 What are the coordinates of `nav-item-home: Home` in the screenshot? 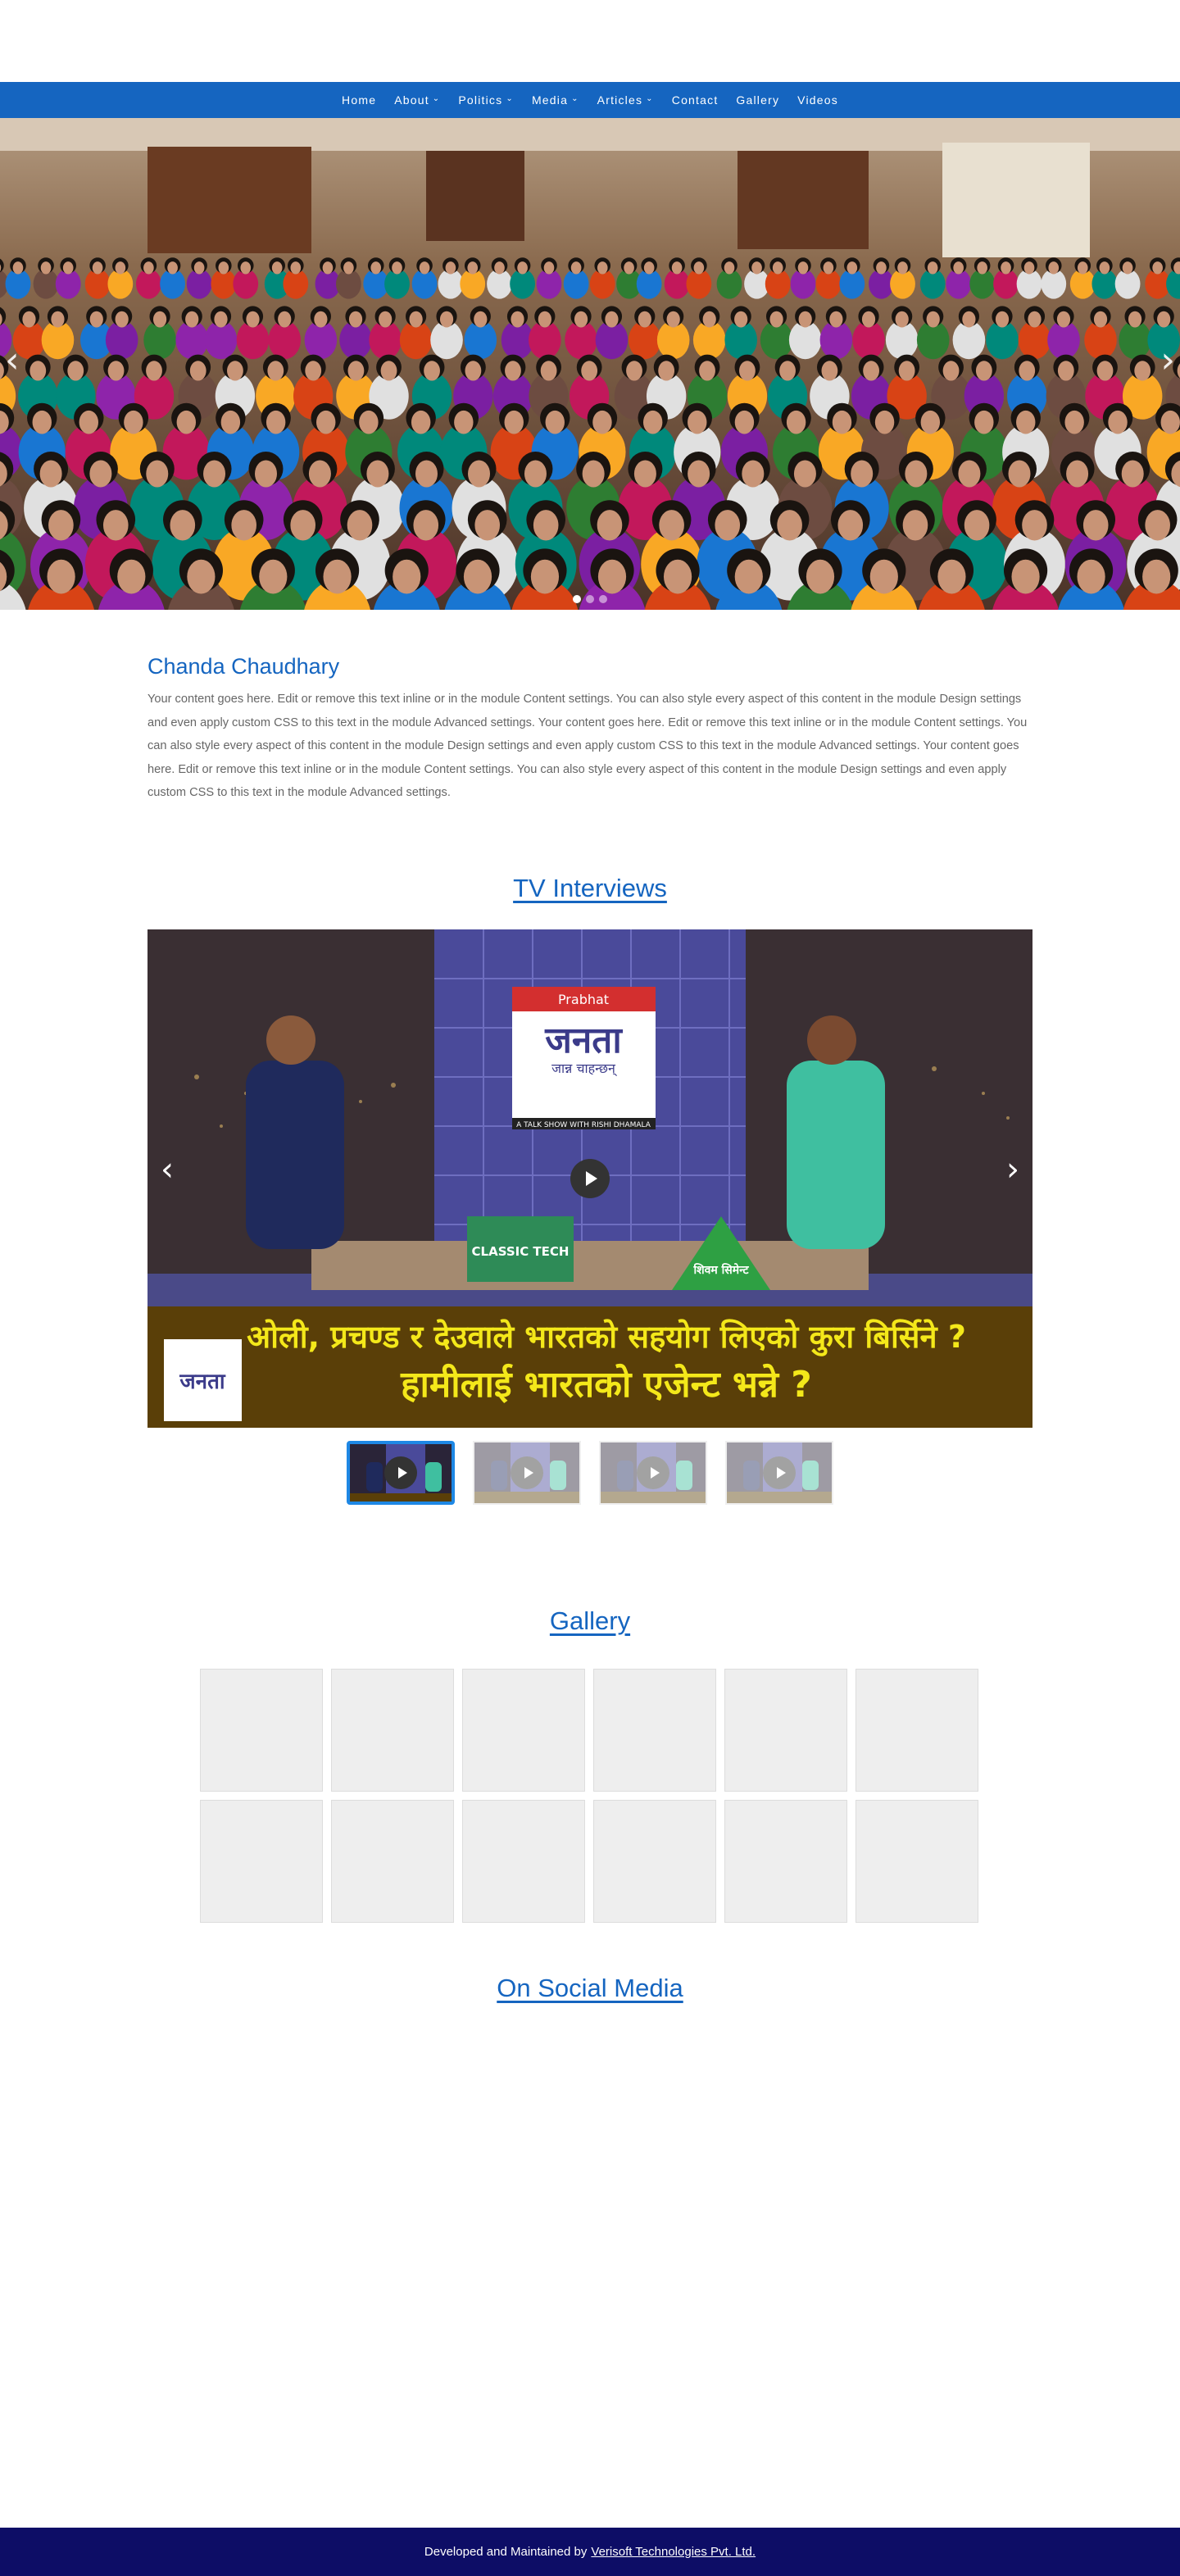 It's located at (359, 100).